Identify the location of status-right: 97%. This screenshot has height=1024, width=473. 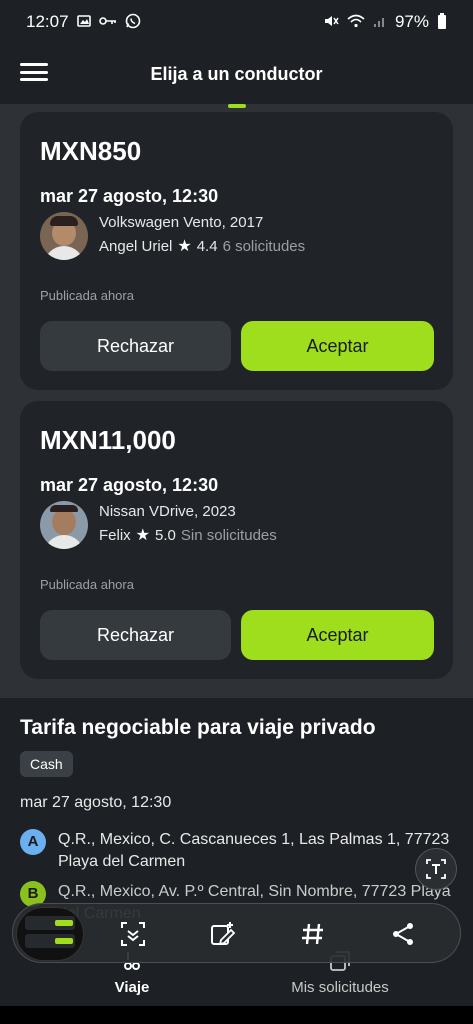
(385, 22).